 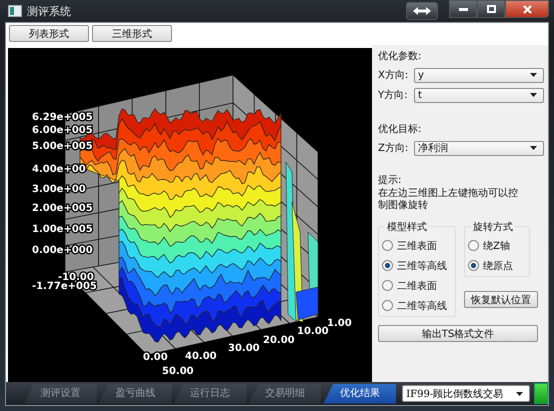 What do you see at coordinates (390, 181) in the screenshot?
I see `section-title: 提示:` at bounding box center [390, 181].